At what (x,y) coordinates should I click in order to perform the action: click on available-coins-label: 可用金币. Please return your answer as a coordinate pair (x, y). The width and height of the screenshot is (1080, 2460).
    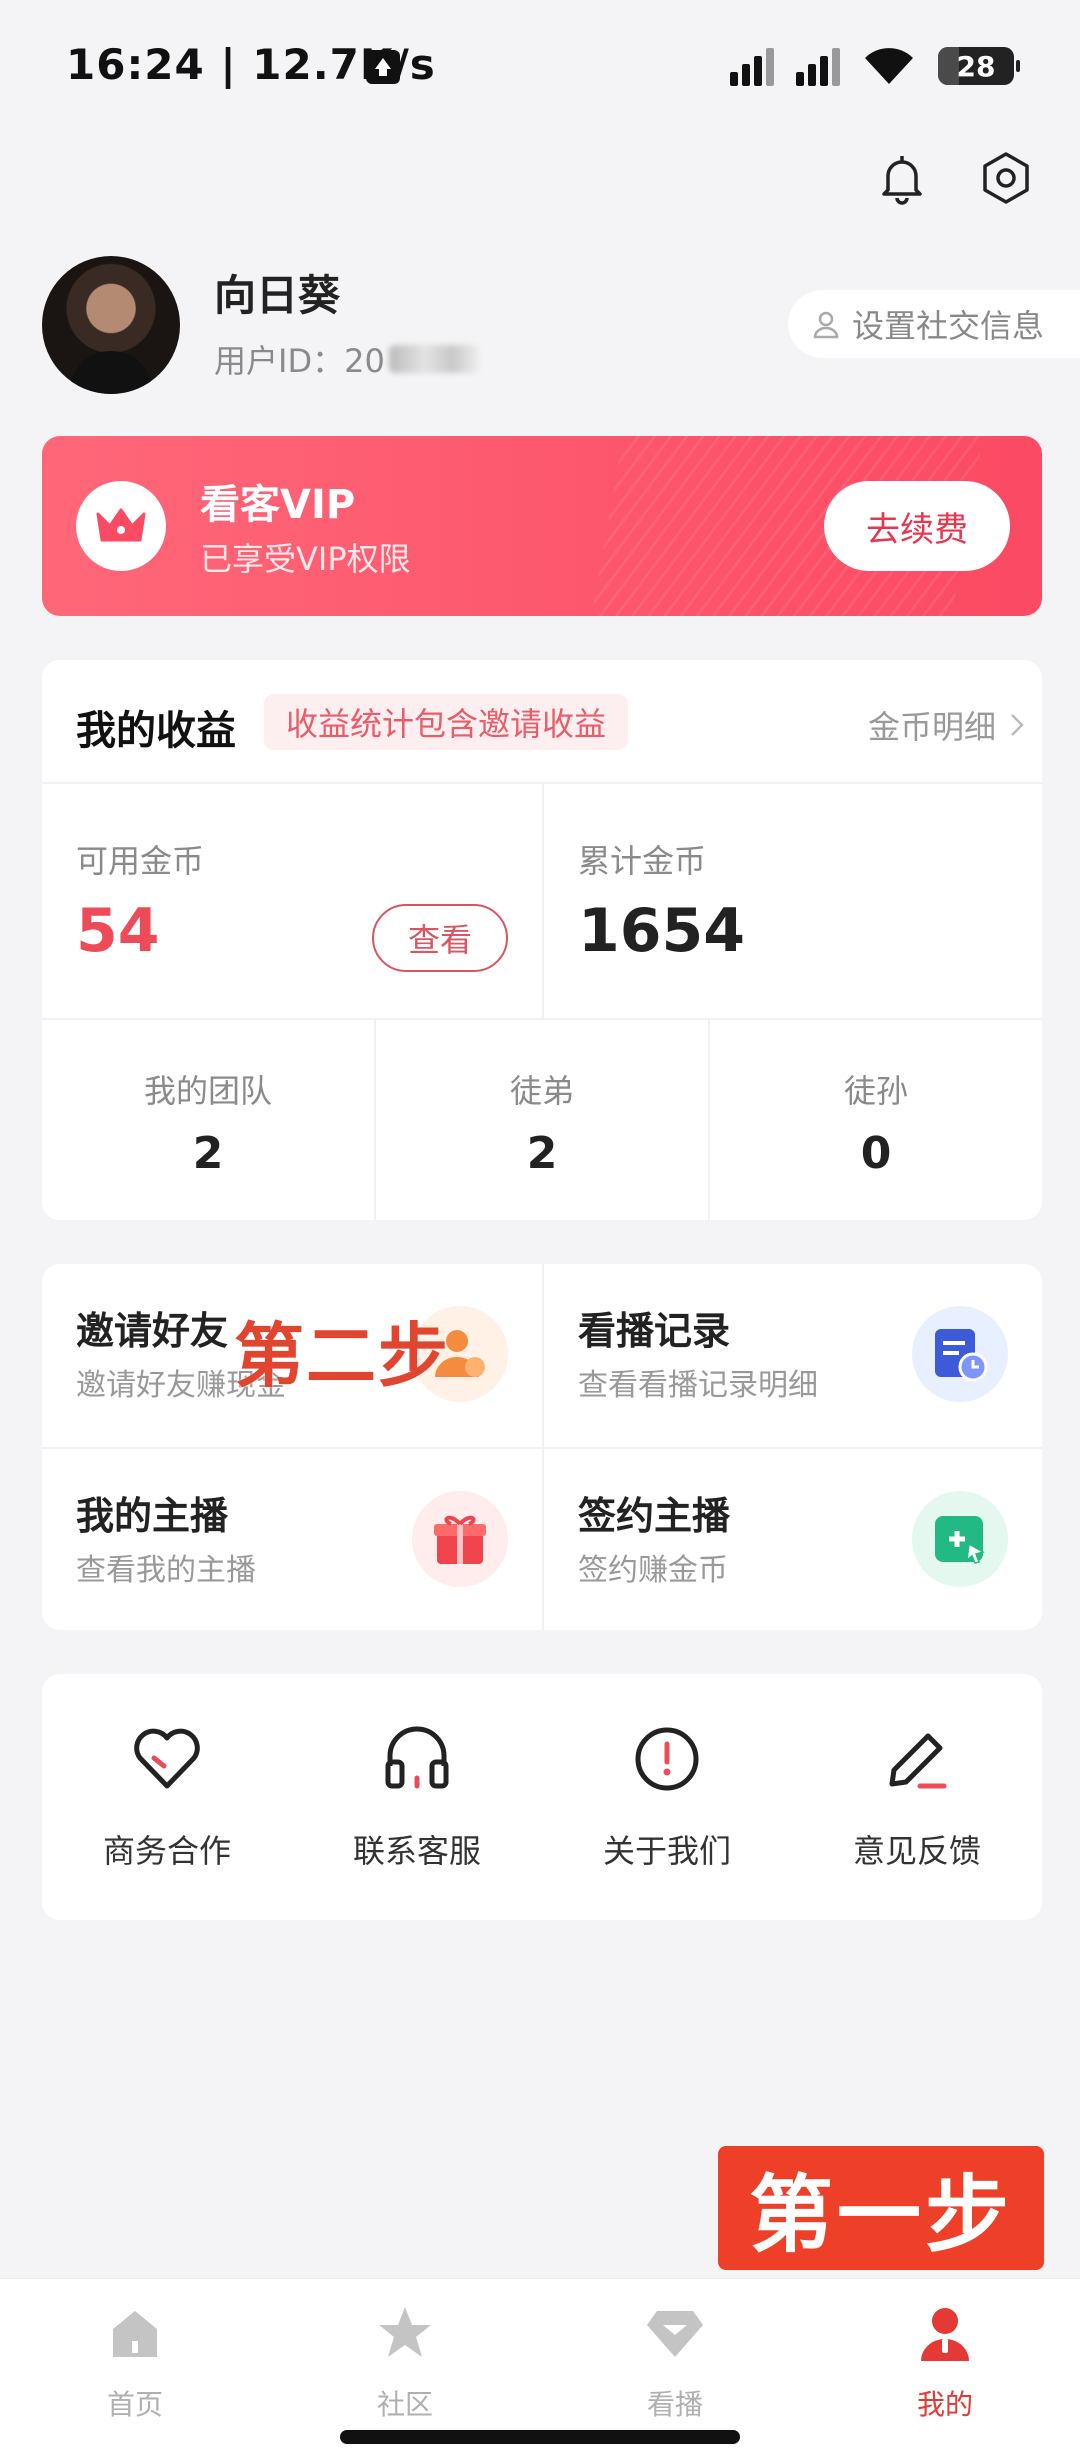
    Looking at the image, I should click on (140, 861).